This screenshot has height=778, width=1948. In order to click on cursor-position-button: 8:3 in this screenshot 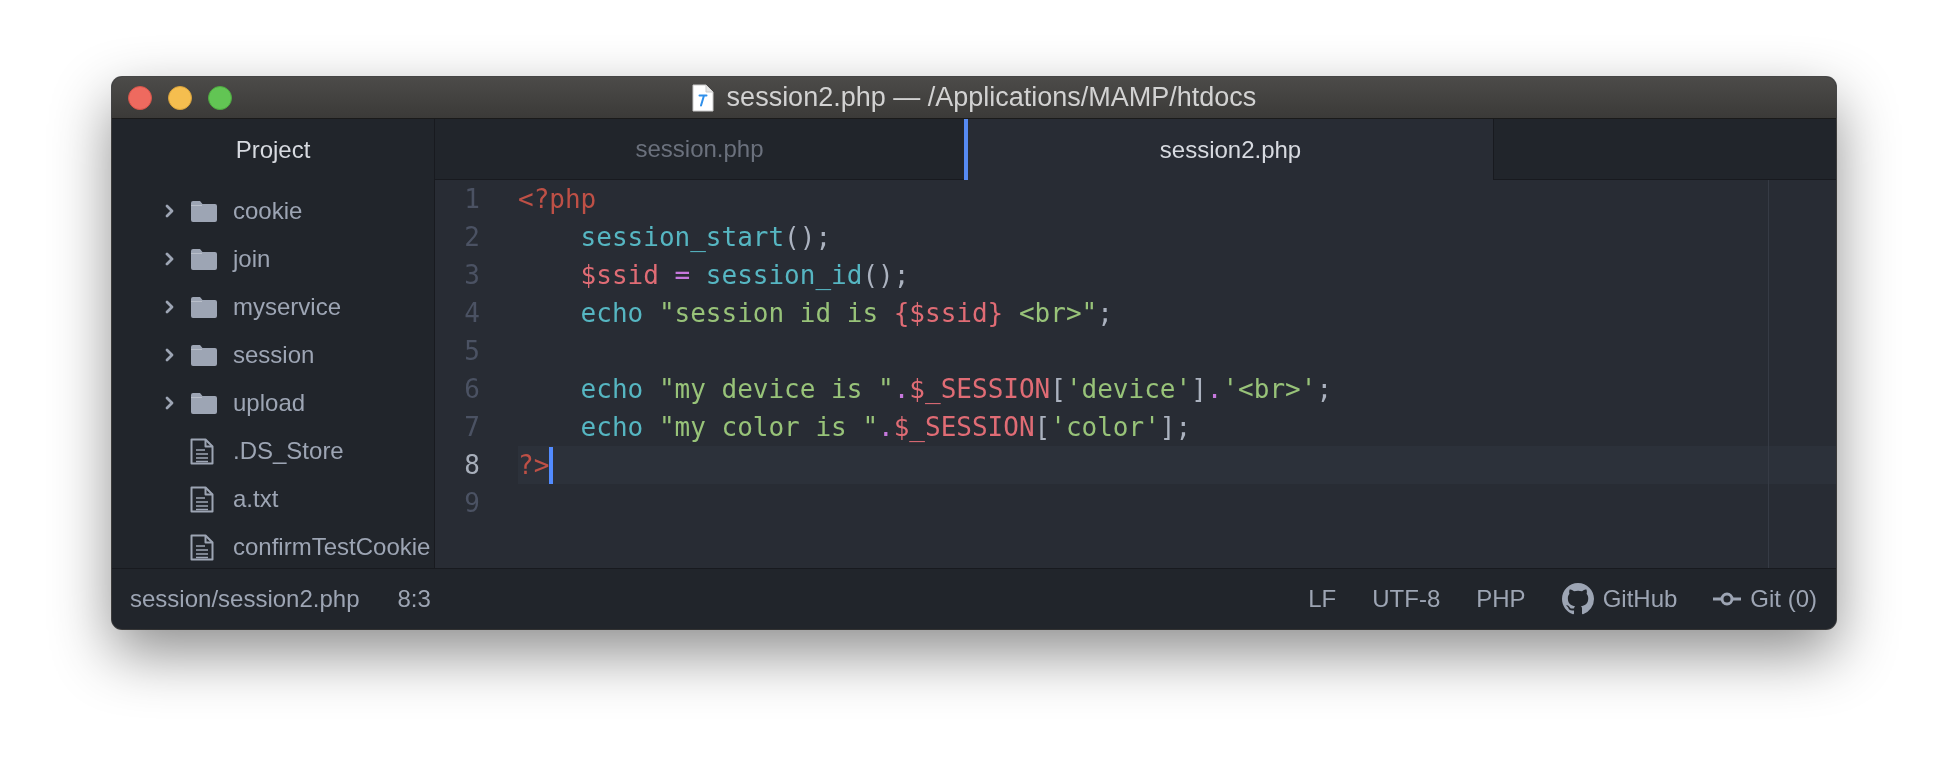, I will do `click(414, 599)`.